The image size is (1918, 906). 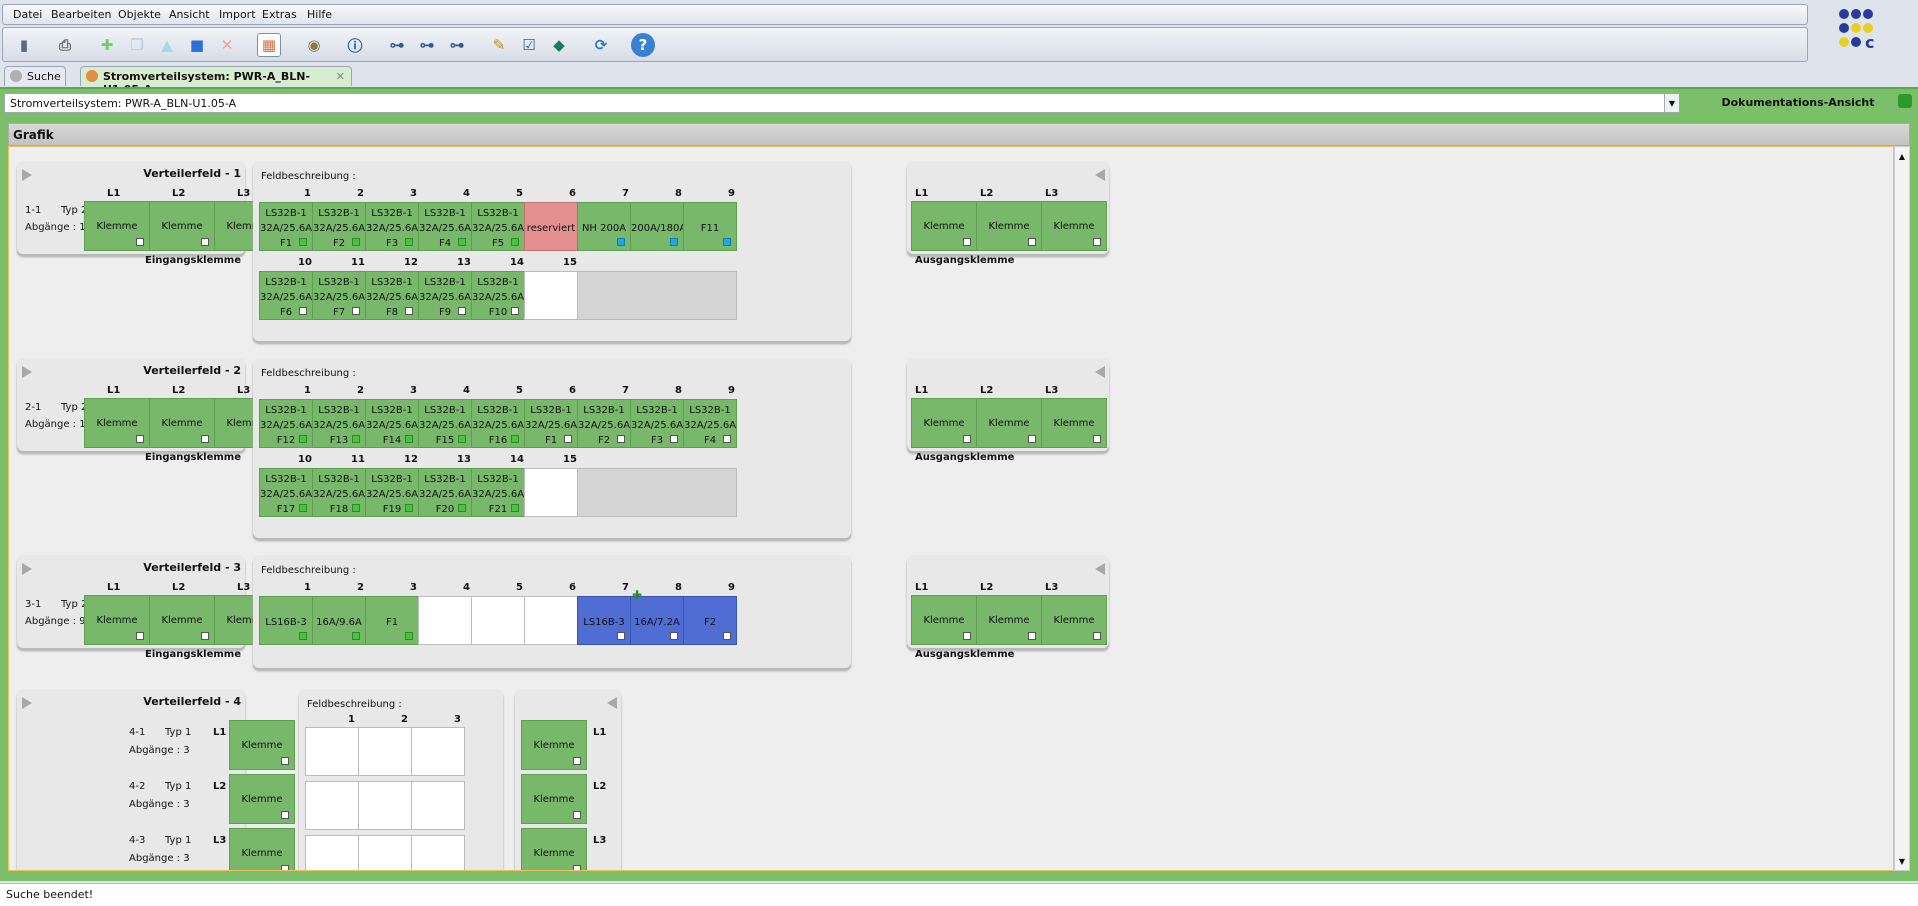 What do you see at coordinates (1671, 103) in the screenshot?
I see `chevron-down-icon: ▼` at bounding box center [1671, 103].